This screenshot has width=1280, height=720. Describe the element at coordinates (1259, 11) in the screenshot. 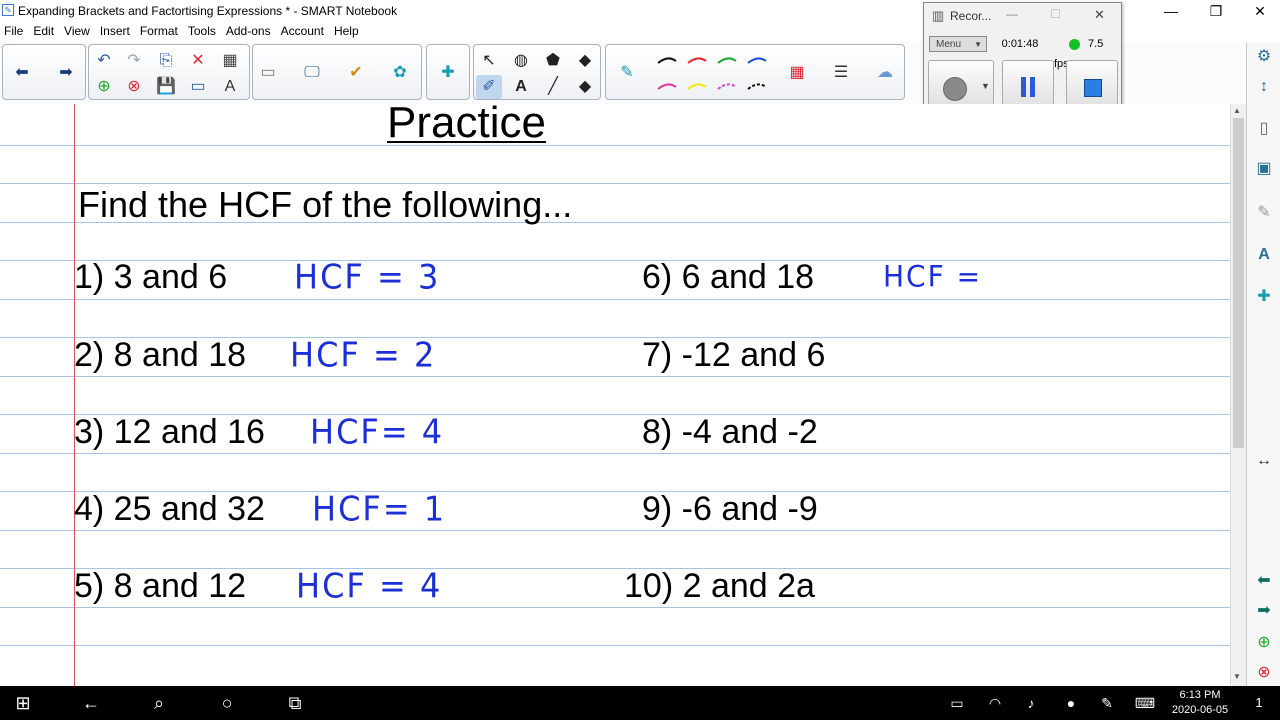

I see `close-button: ✕` at that location.